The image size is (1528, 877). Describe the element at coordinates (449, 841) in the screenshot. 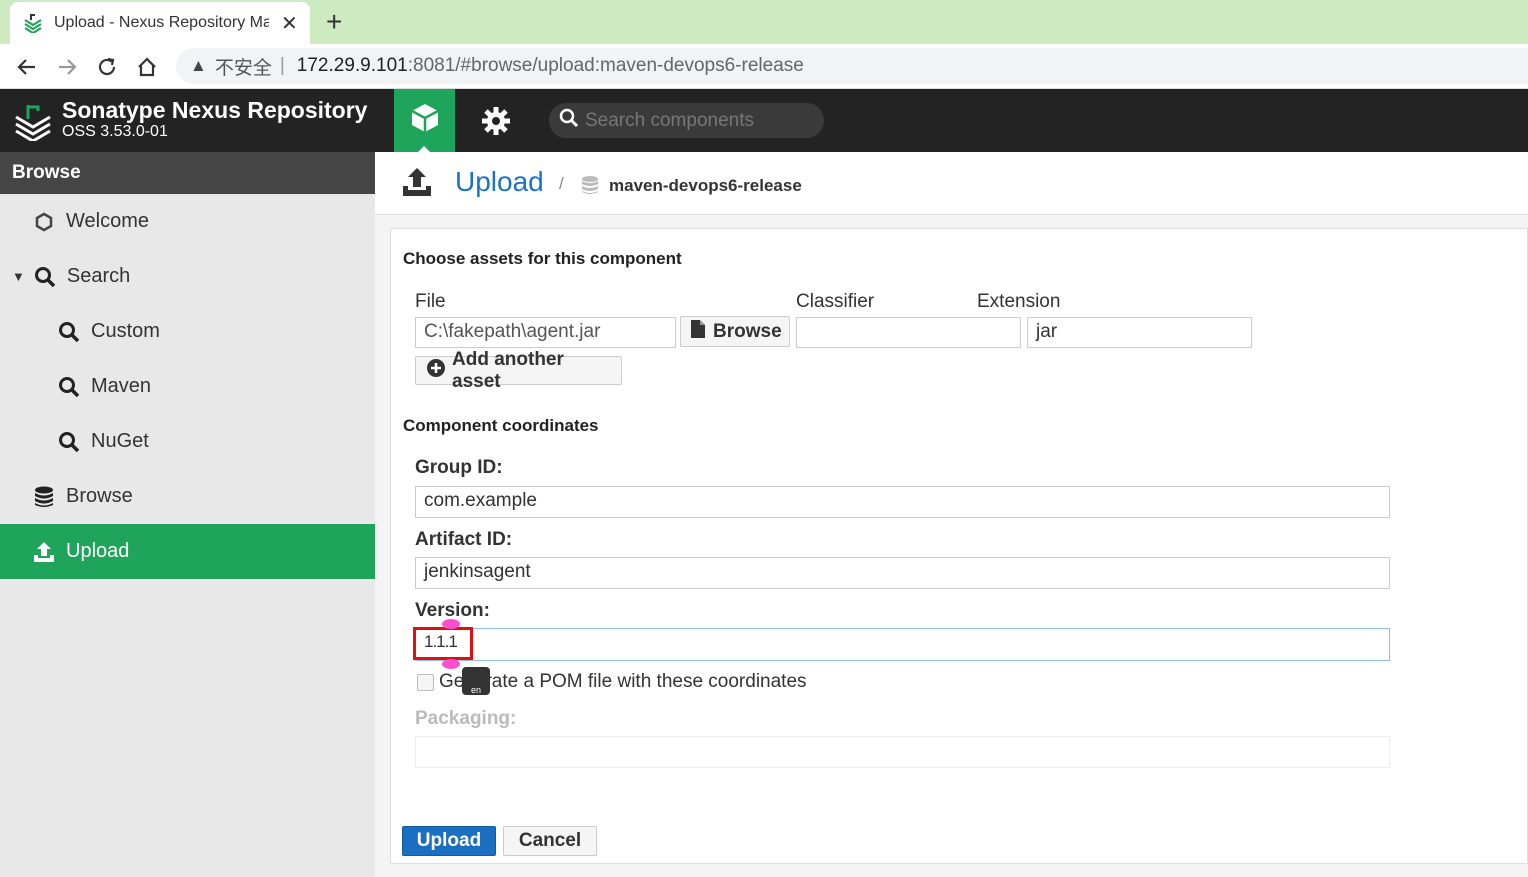

I see `upload-button: Upload` at that location.